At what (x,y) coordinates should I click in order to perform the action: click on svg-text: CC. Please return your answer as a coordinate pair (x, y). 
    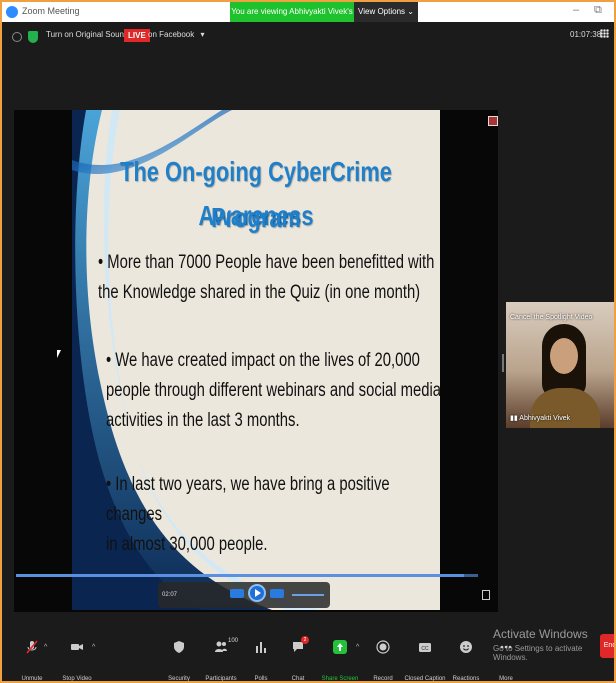
    Looking at the image, I should click on (425, 649).